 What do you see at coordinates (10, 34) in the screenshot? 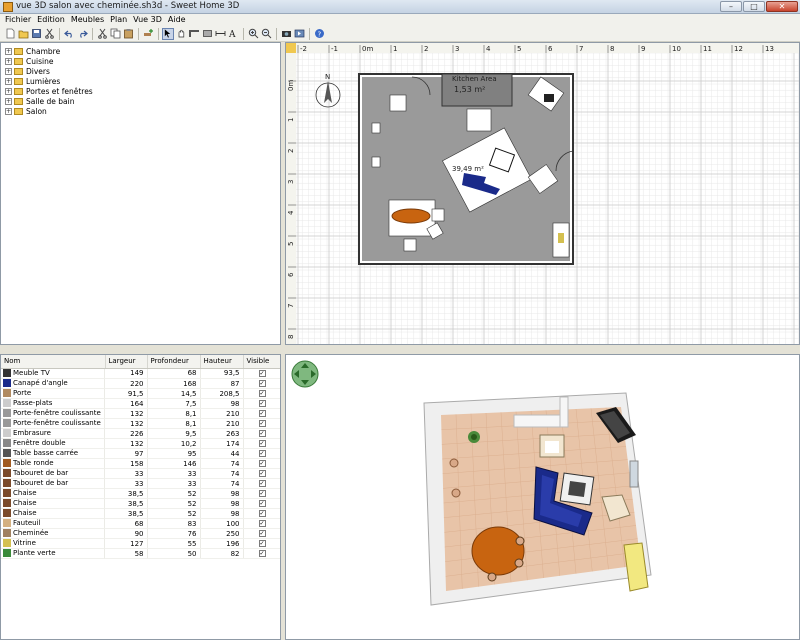
I see `new-file-icon` at bounding box center [10, 34].